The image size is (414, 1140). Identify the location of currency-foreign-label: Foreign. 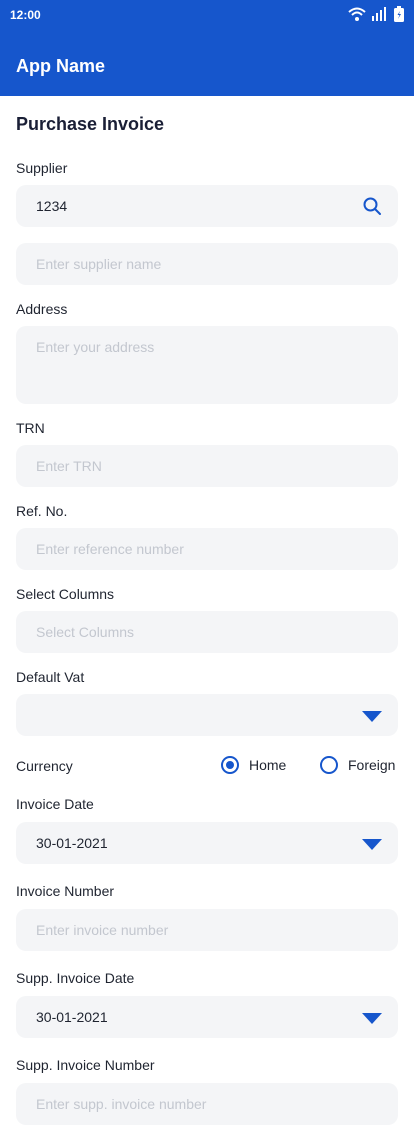
(372, 765).